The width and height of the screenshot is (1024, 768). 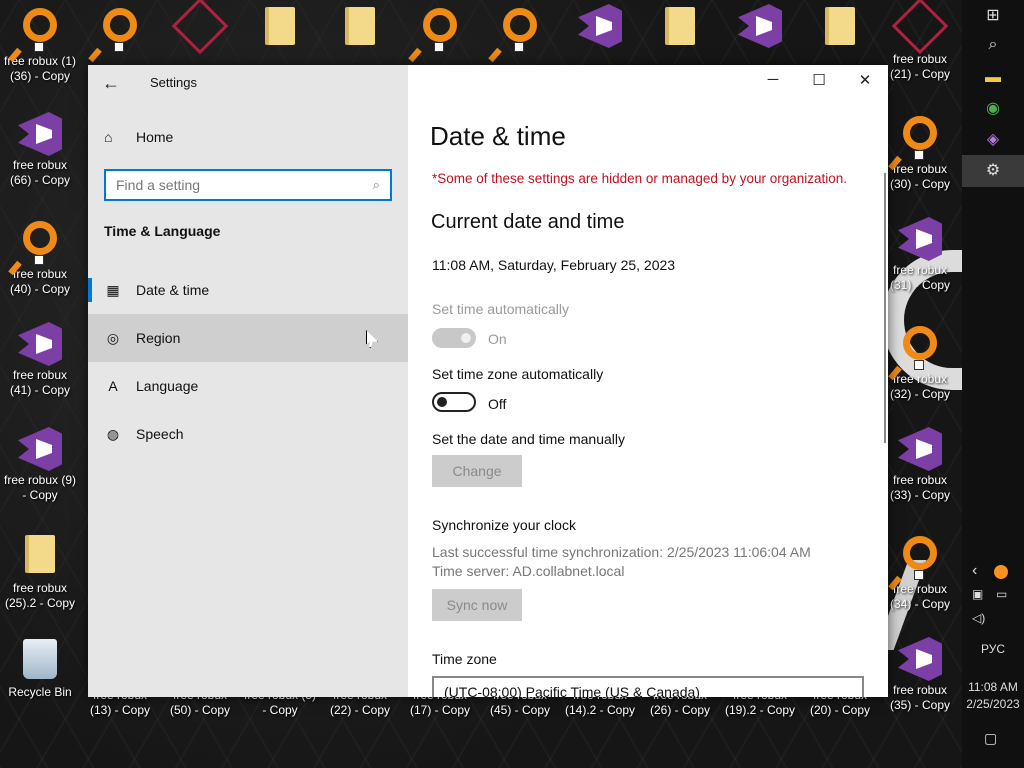 What do you see at coordinates (40, 465) in the screenshot?
I see `desktop-icon: free robux (9) - Copy` at bounding box center [40, 465].